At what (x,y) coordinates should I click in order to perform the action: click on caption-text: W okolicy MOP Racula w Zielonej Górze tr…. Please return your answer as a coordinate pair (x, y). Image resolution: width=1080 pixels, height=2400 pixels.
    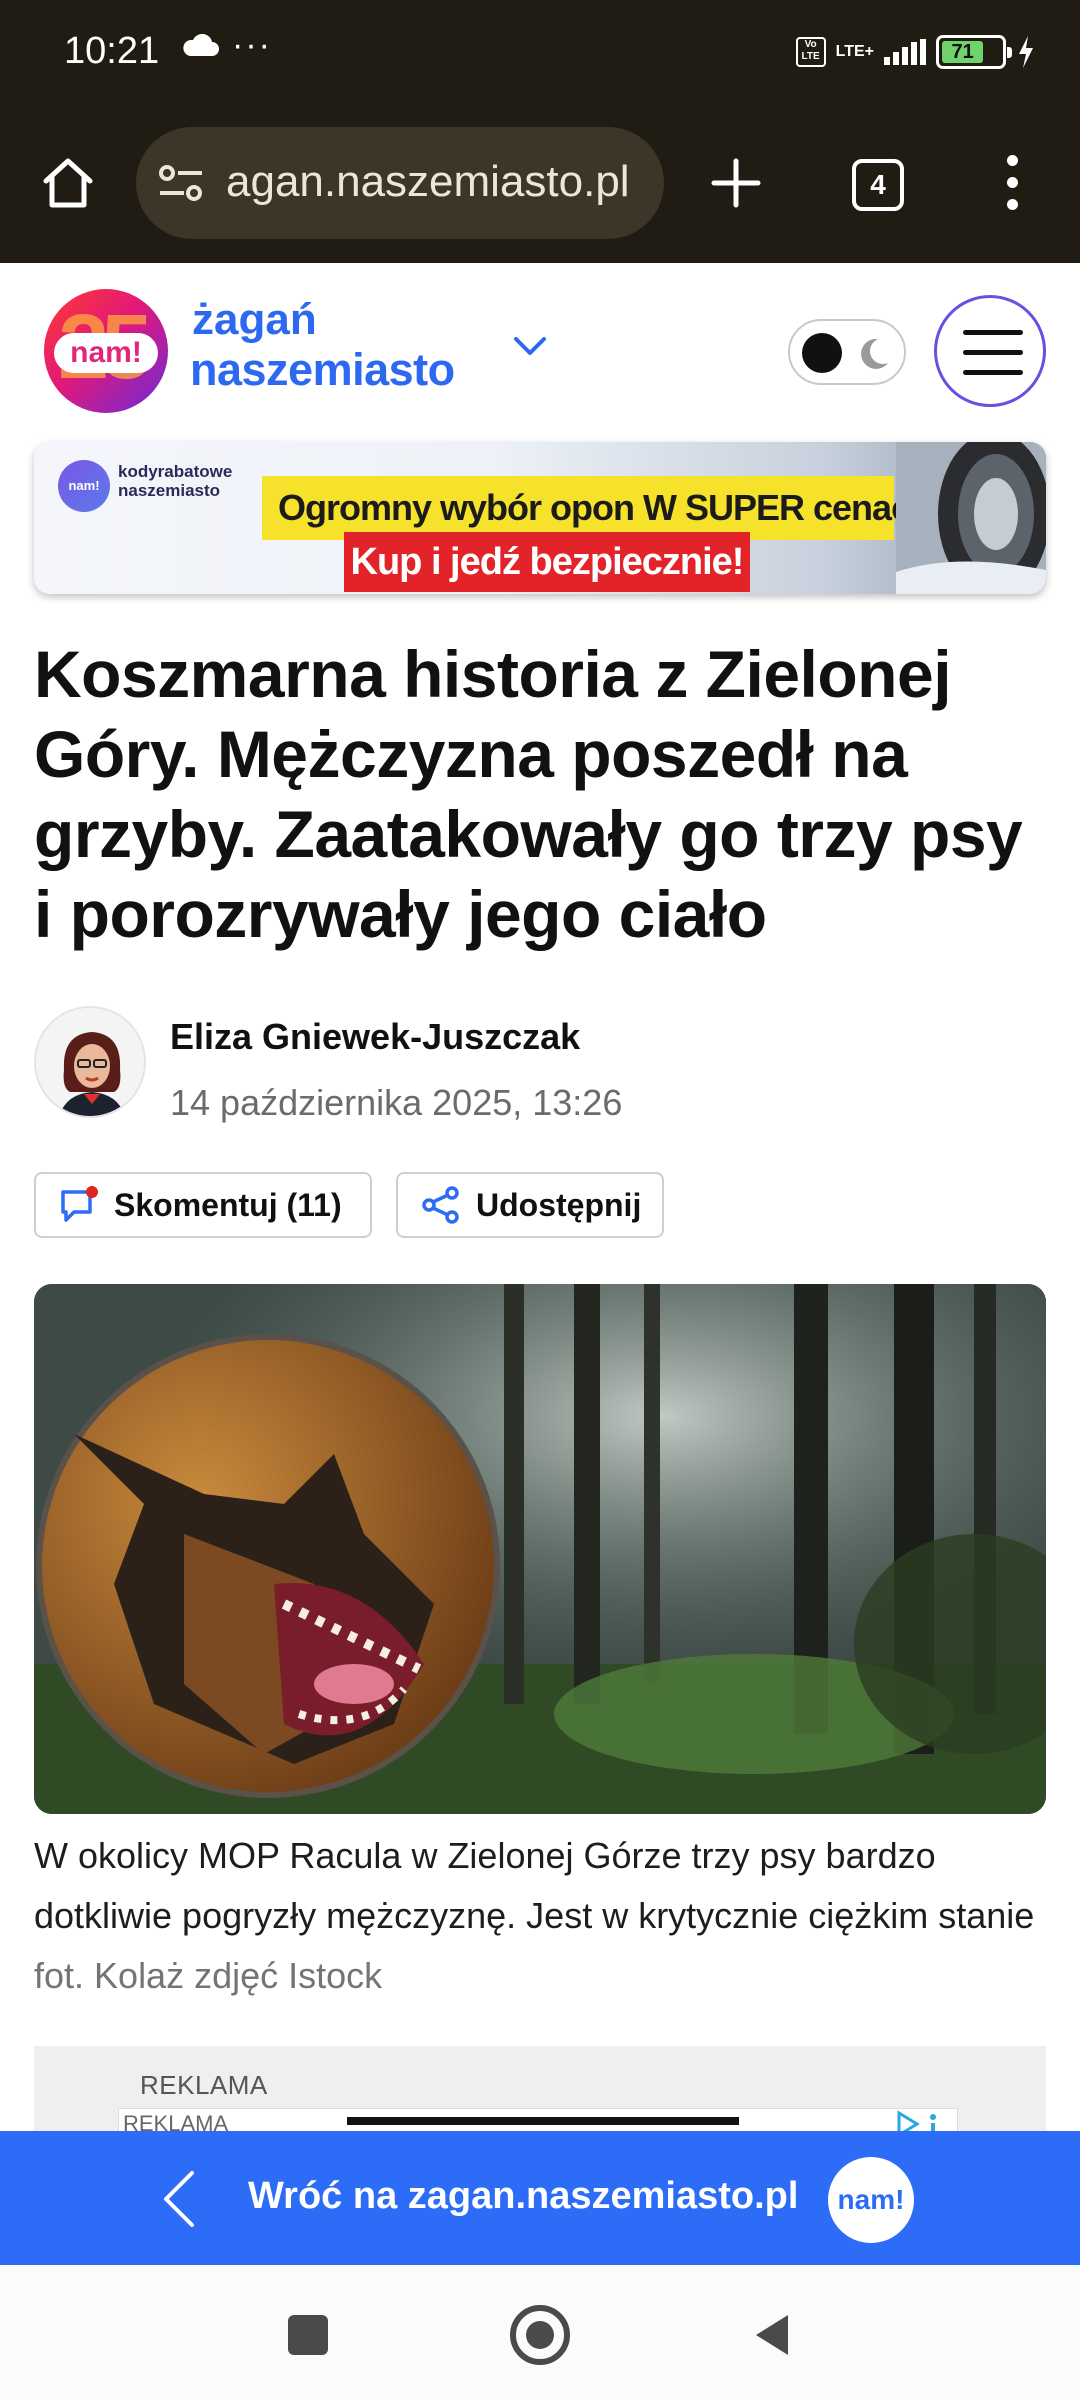
    Looking at the image, I should click on (534, 1885).